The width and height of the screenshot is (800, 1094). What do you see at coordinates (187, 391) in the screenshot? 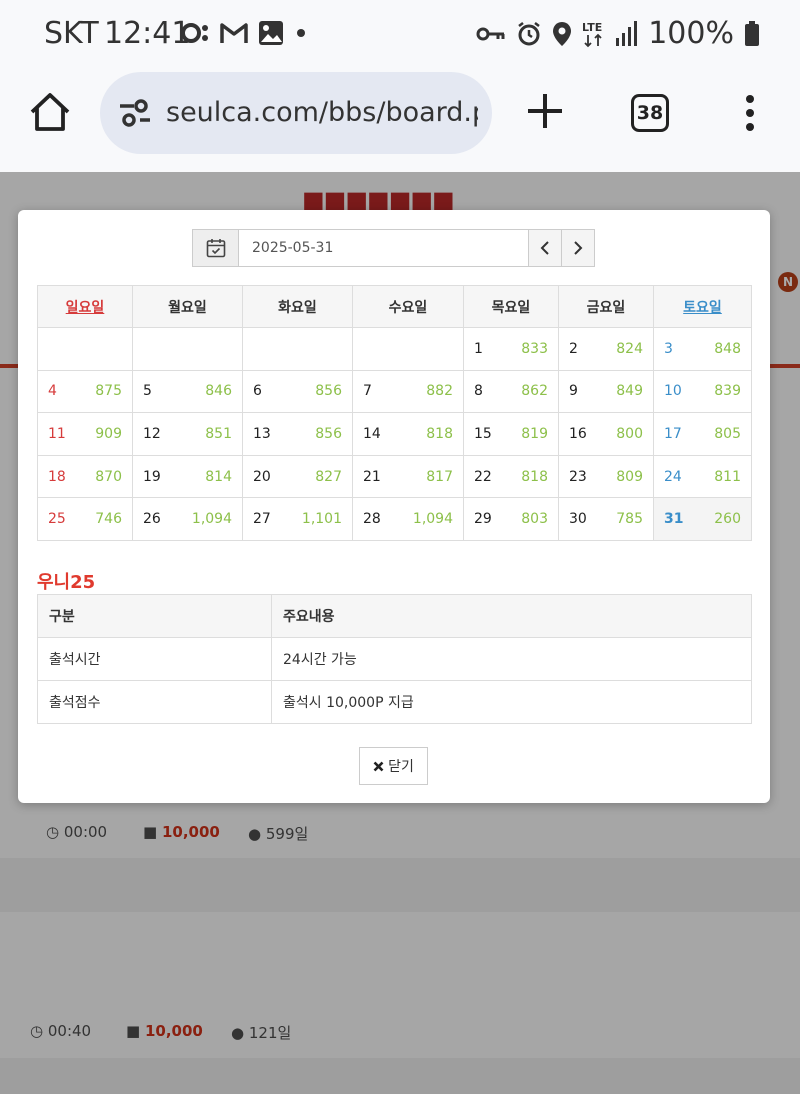
I see `calendar-day-cell: 5 846` at bounding box center [187, 391].